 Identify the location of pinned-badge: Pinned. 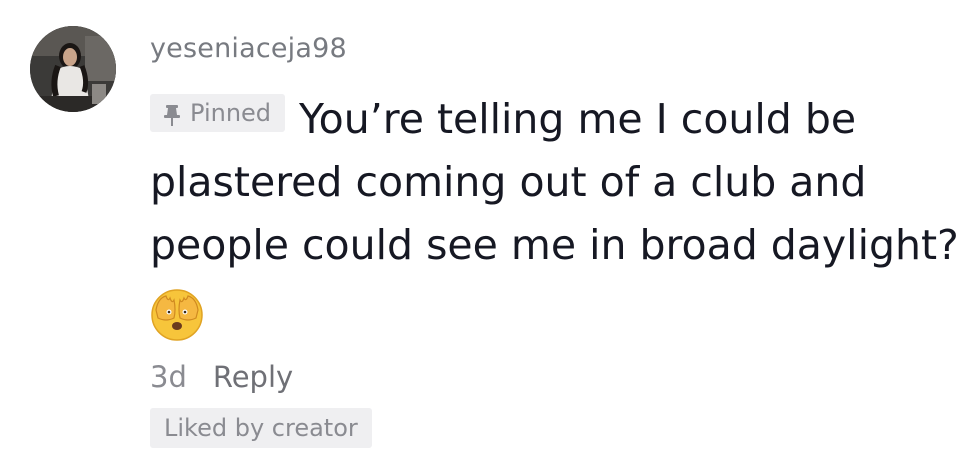
(218, 113).